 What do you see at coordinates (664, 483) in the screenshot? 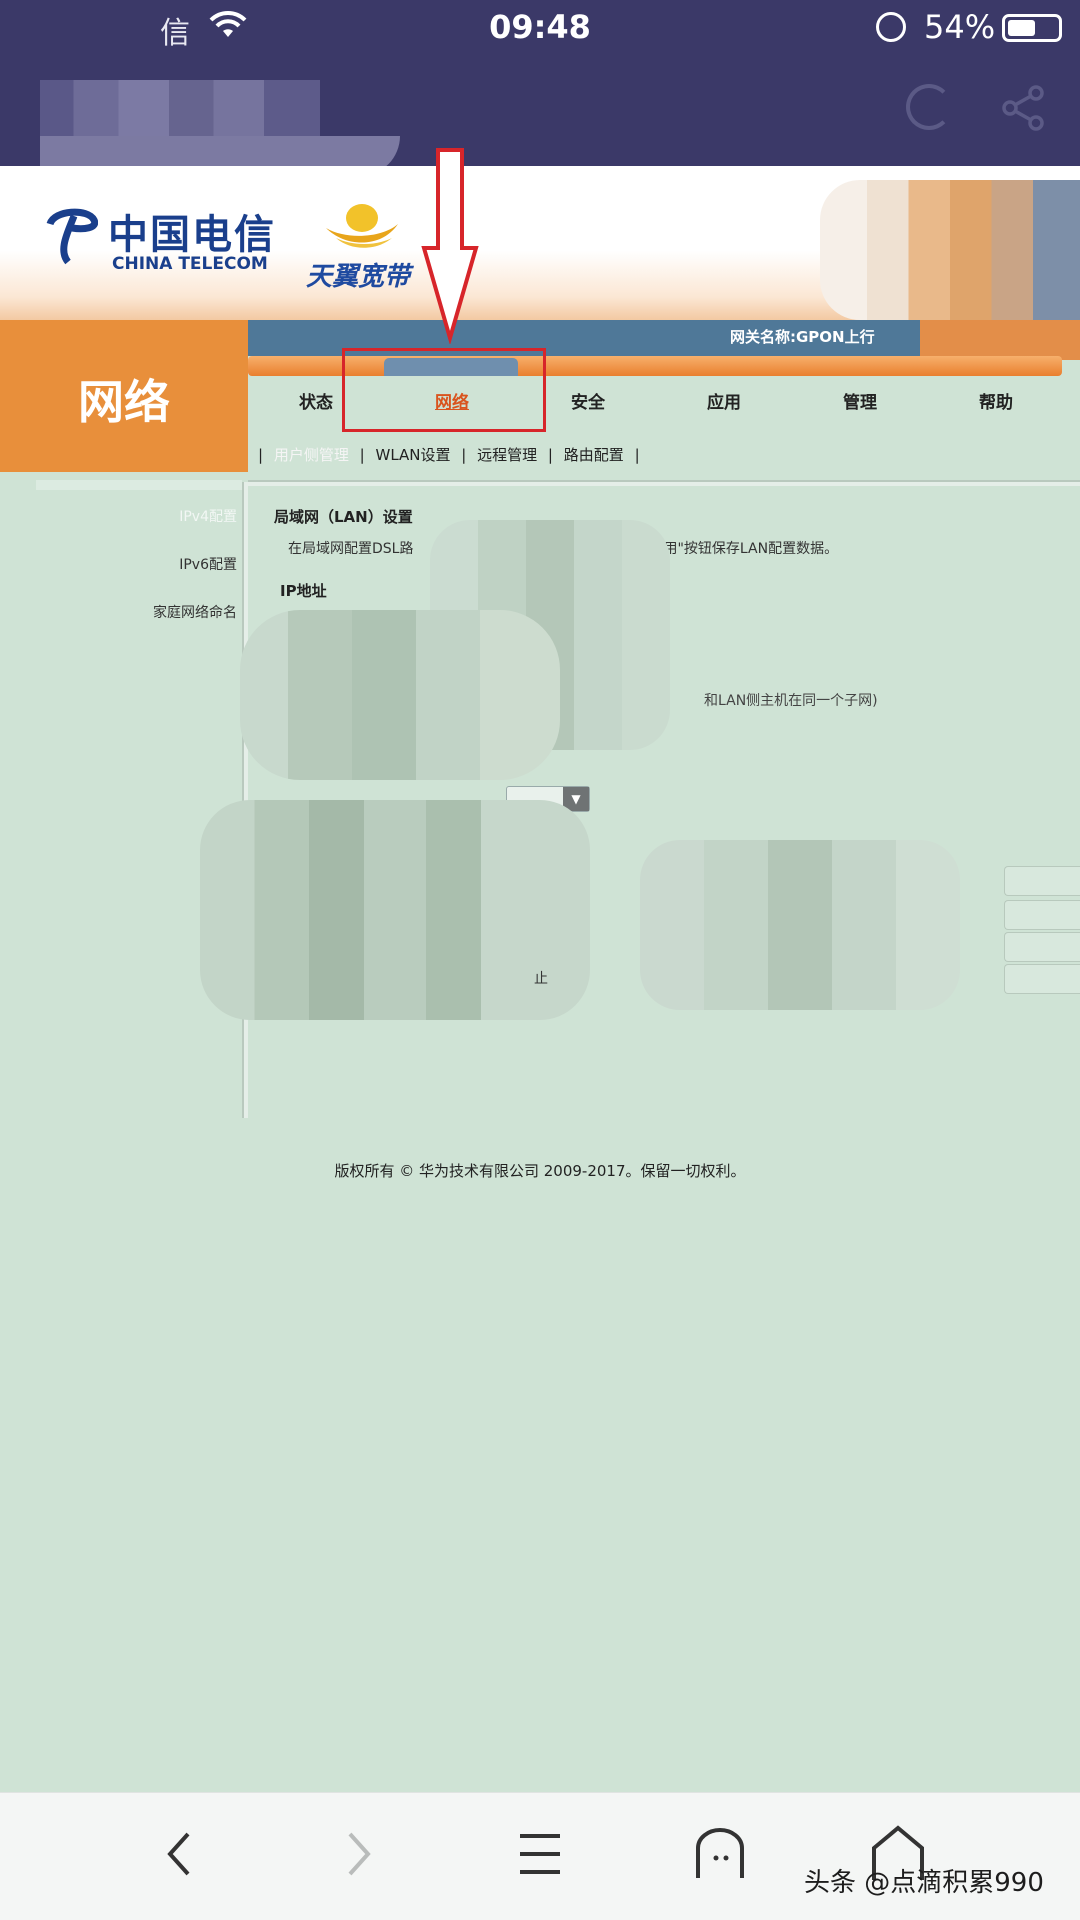
I see `content-top-border` at bounding box center [664, 483].